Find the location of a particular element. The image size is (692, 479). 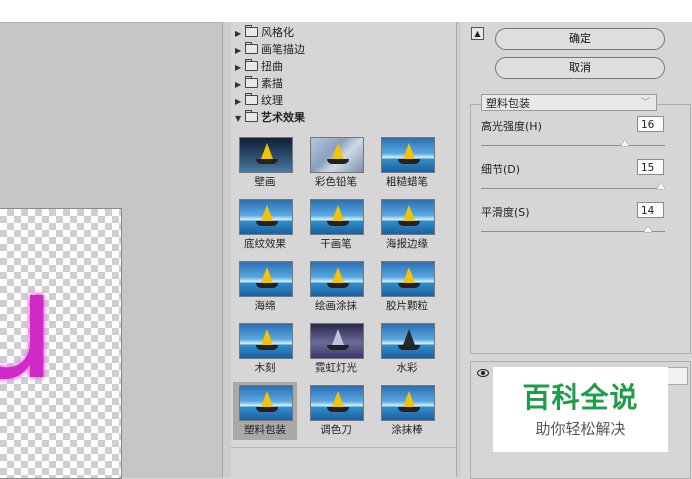

filter-thumbnail-label: 塑料包装 is located at coordinates (265, 430).